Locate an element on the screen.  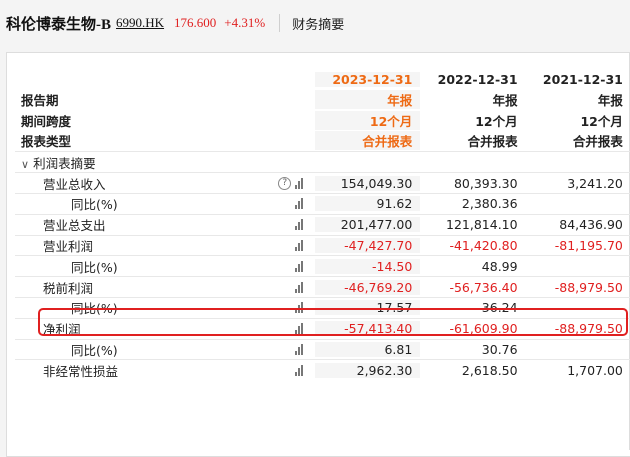
help-icon: ? is located at coordinates (285, 183).